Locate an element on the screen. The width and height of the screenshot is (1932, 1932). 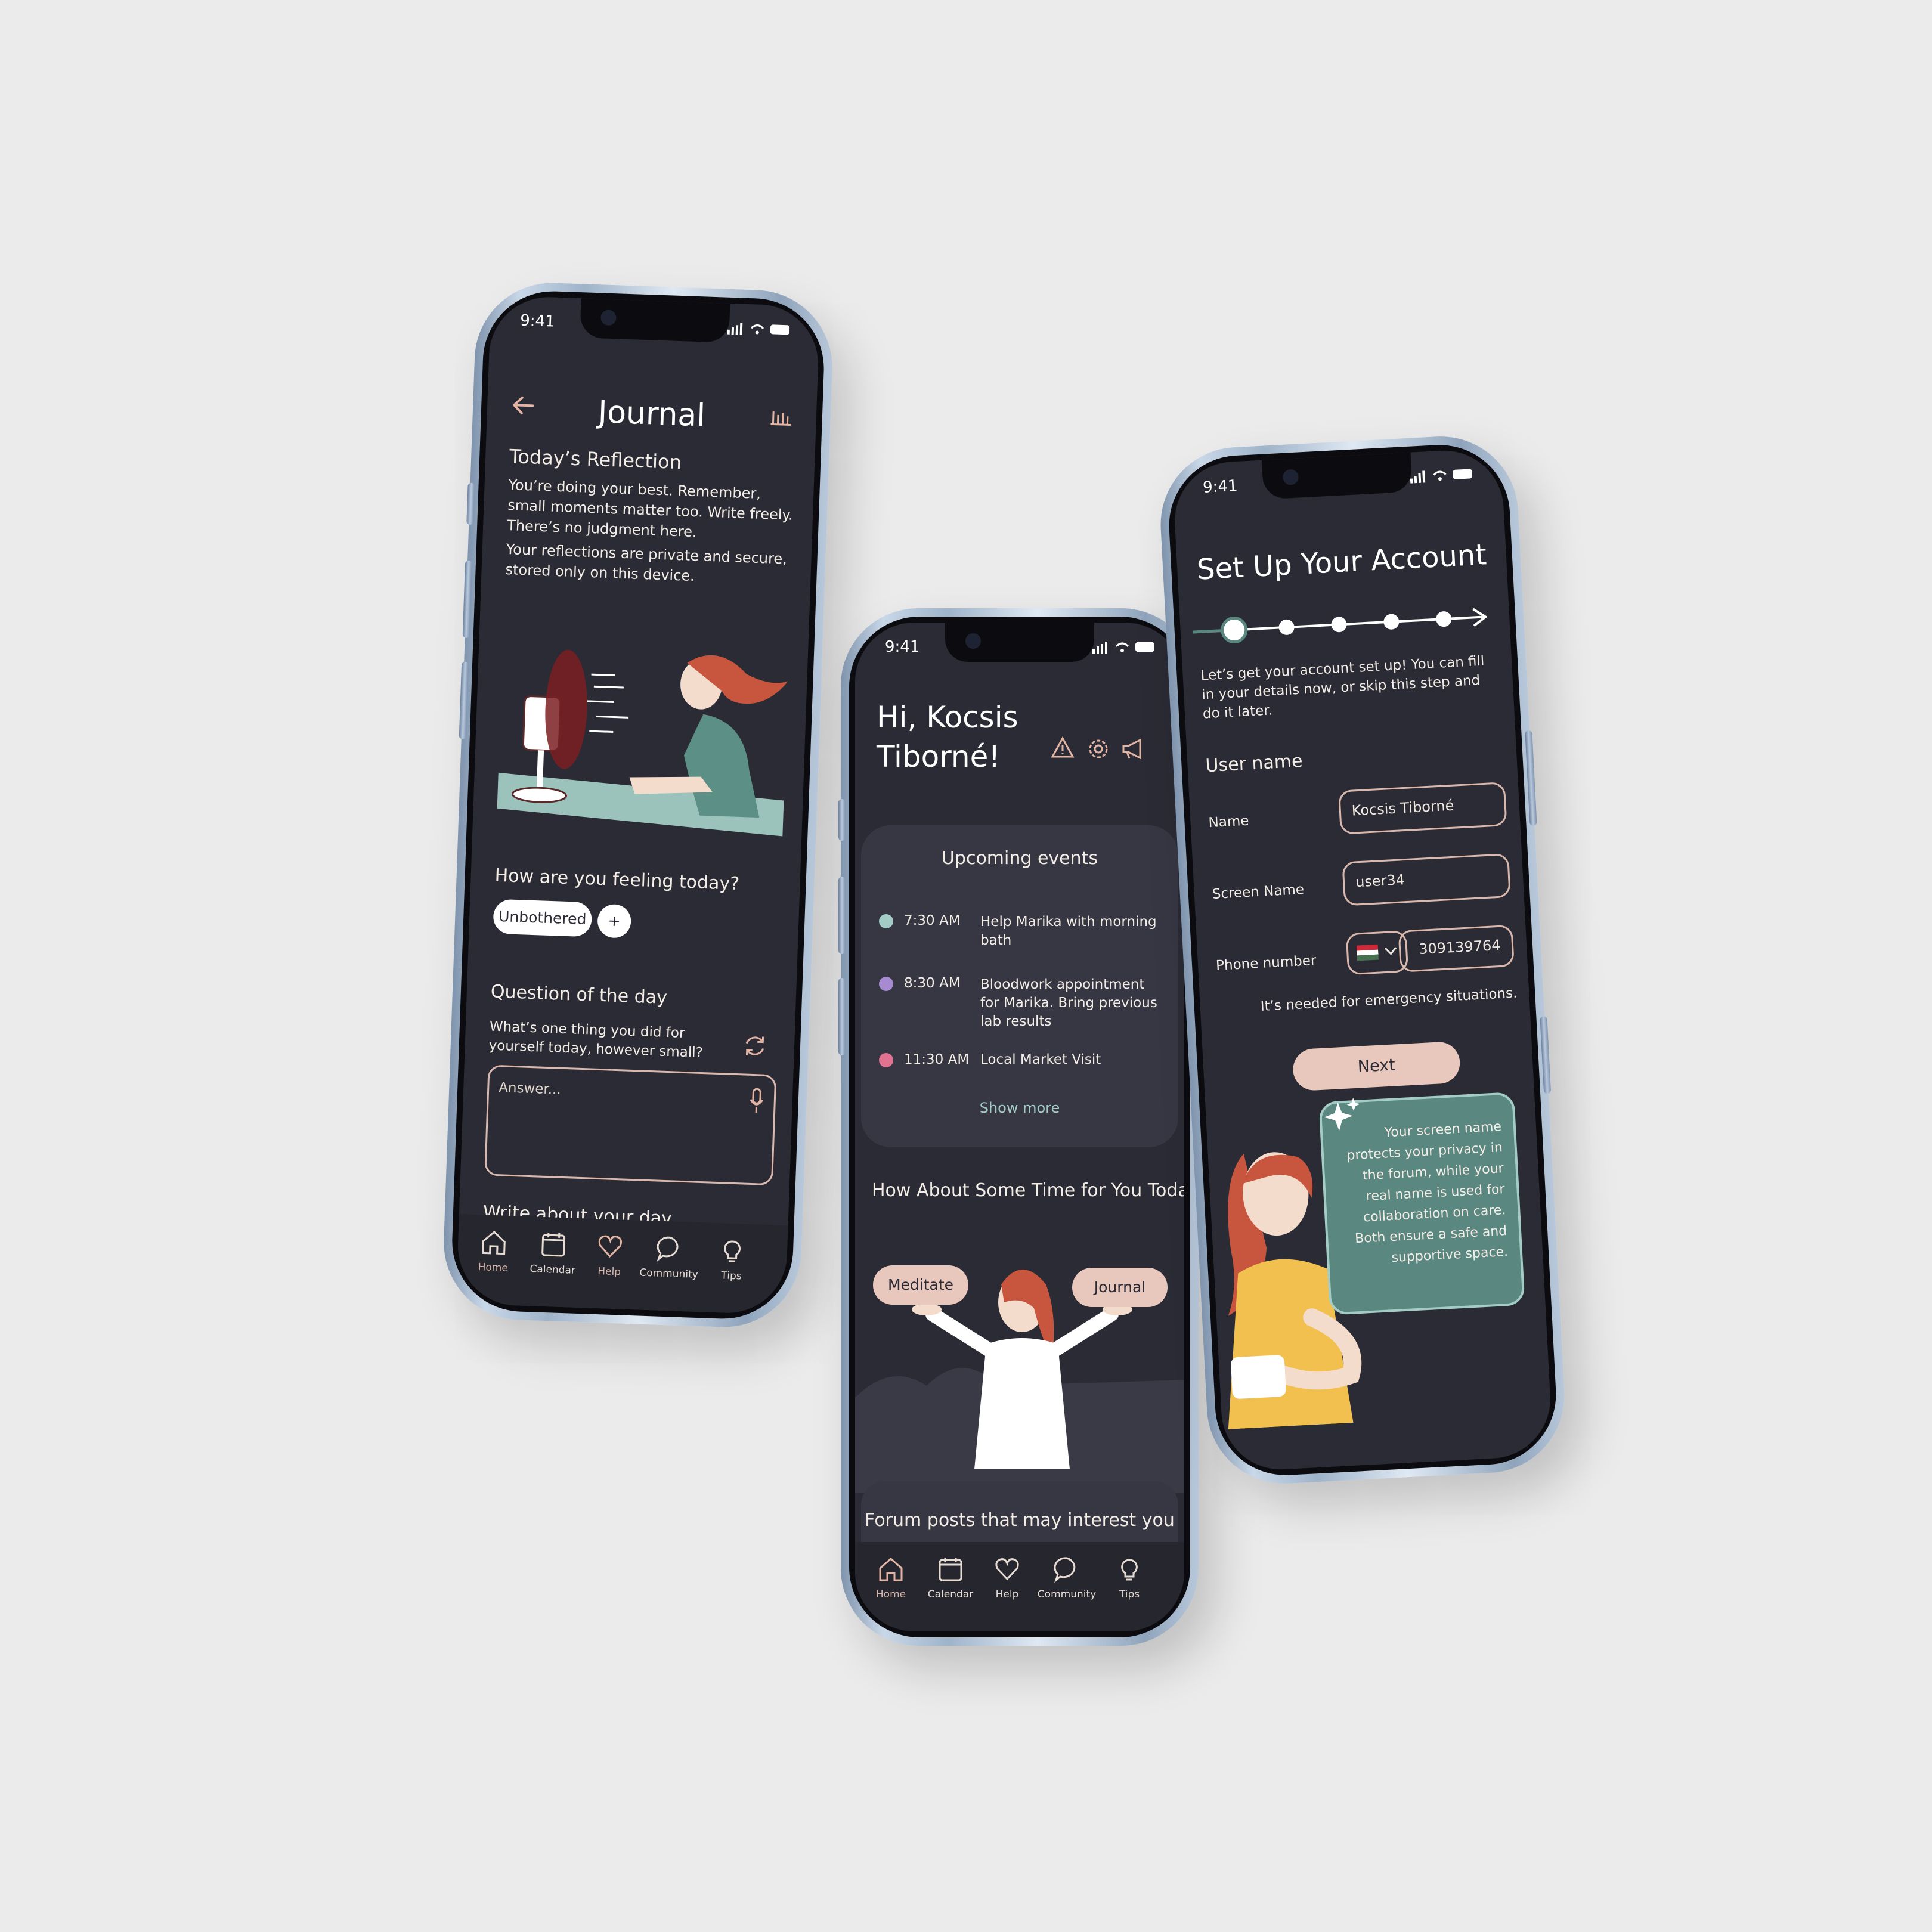
phone-label: Phone number is located at coordinates (1266, 964).